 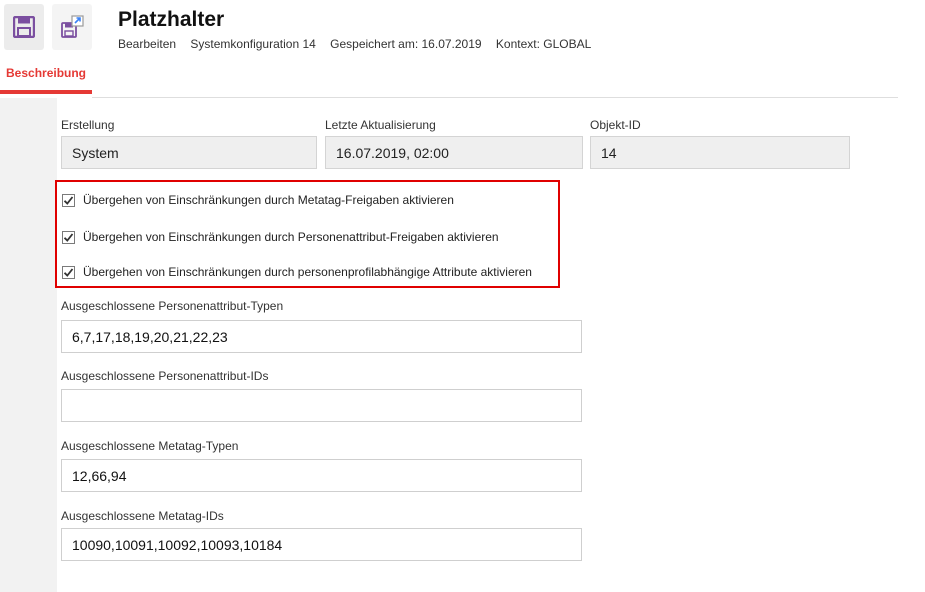 I want to click on checkbox-metatag, so click(x=68, y=200).